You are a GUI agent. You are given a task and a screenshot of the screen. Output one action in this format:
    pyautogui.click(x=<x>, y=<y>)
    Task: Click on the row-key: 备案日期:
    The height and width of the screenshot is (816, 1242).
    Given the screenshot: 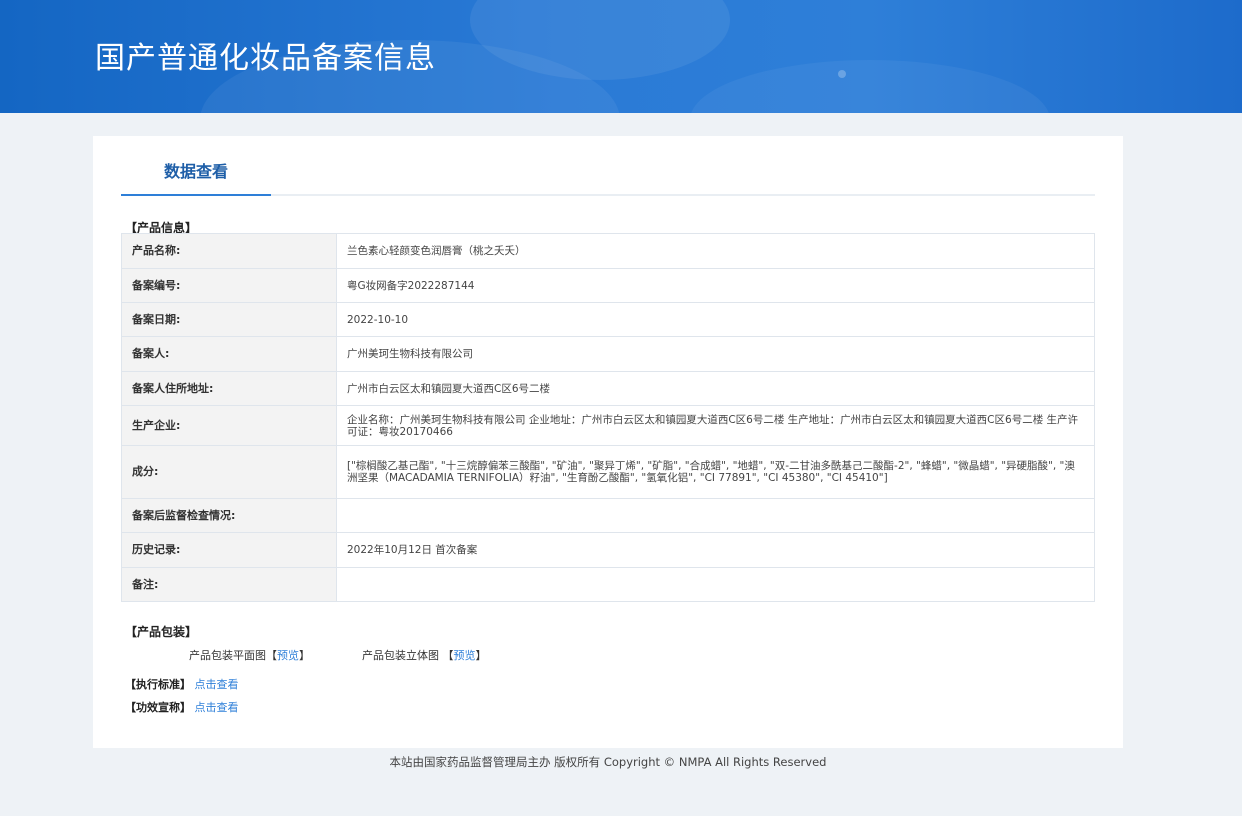 What is the action you would take?
    pyautogui.click(x=229, y=319)
    